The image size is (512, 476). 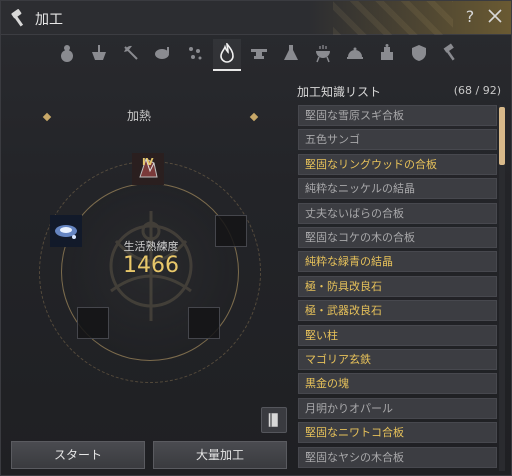 I want to click on life-mastery-value: 1466, so click(x=151, y=265).